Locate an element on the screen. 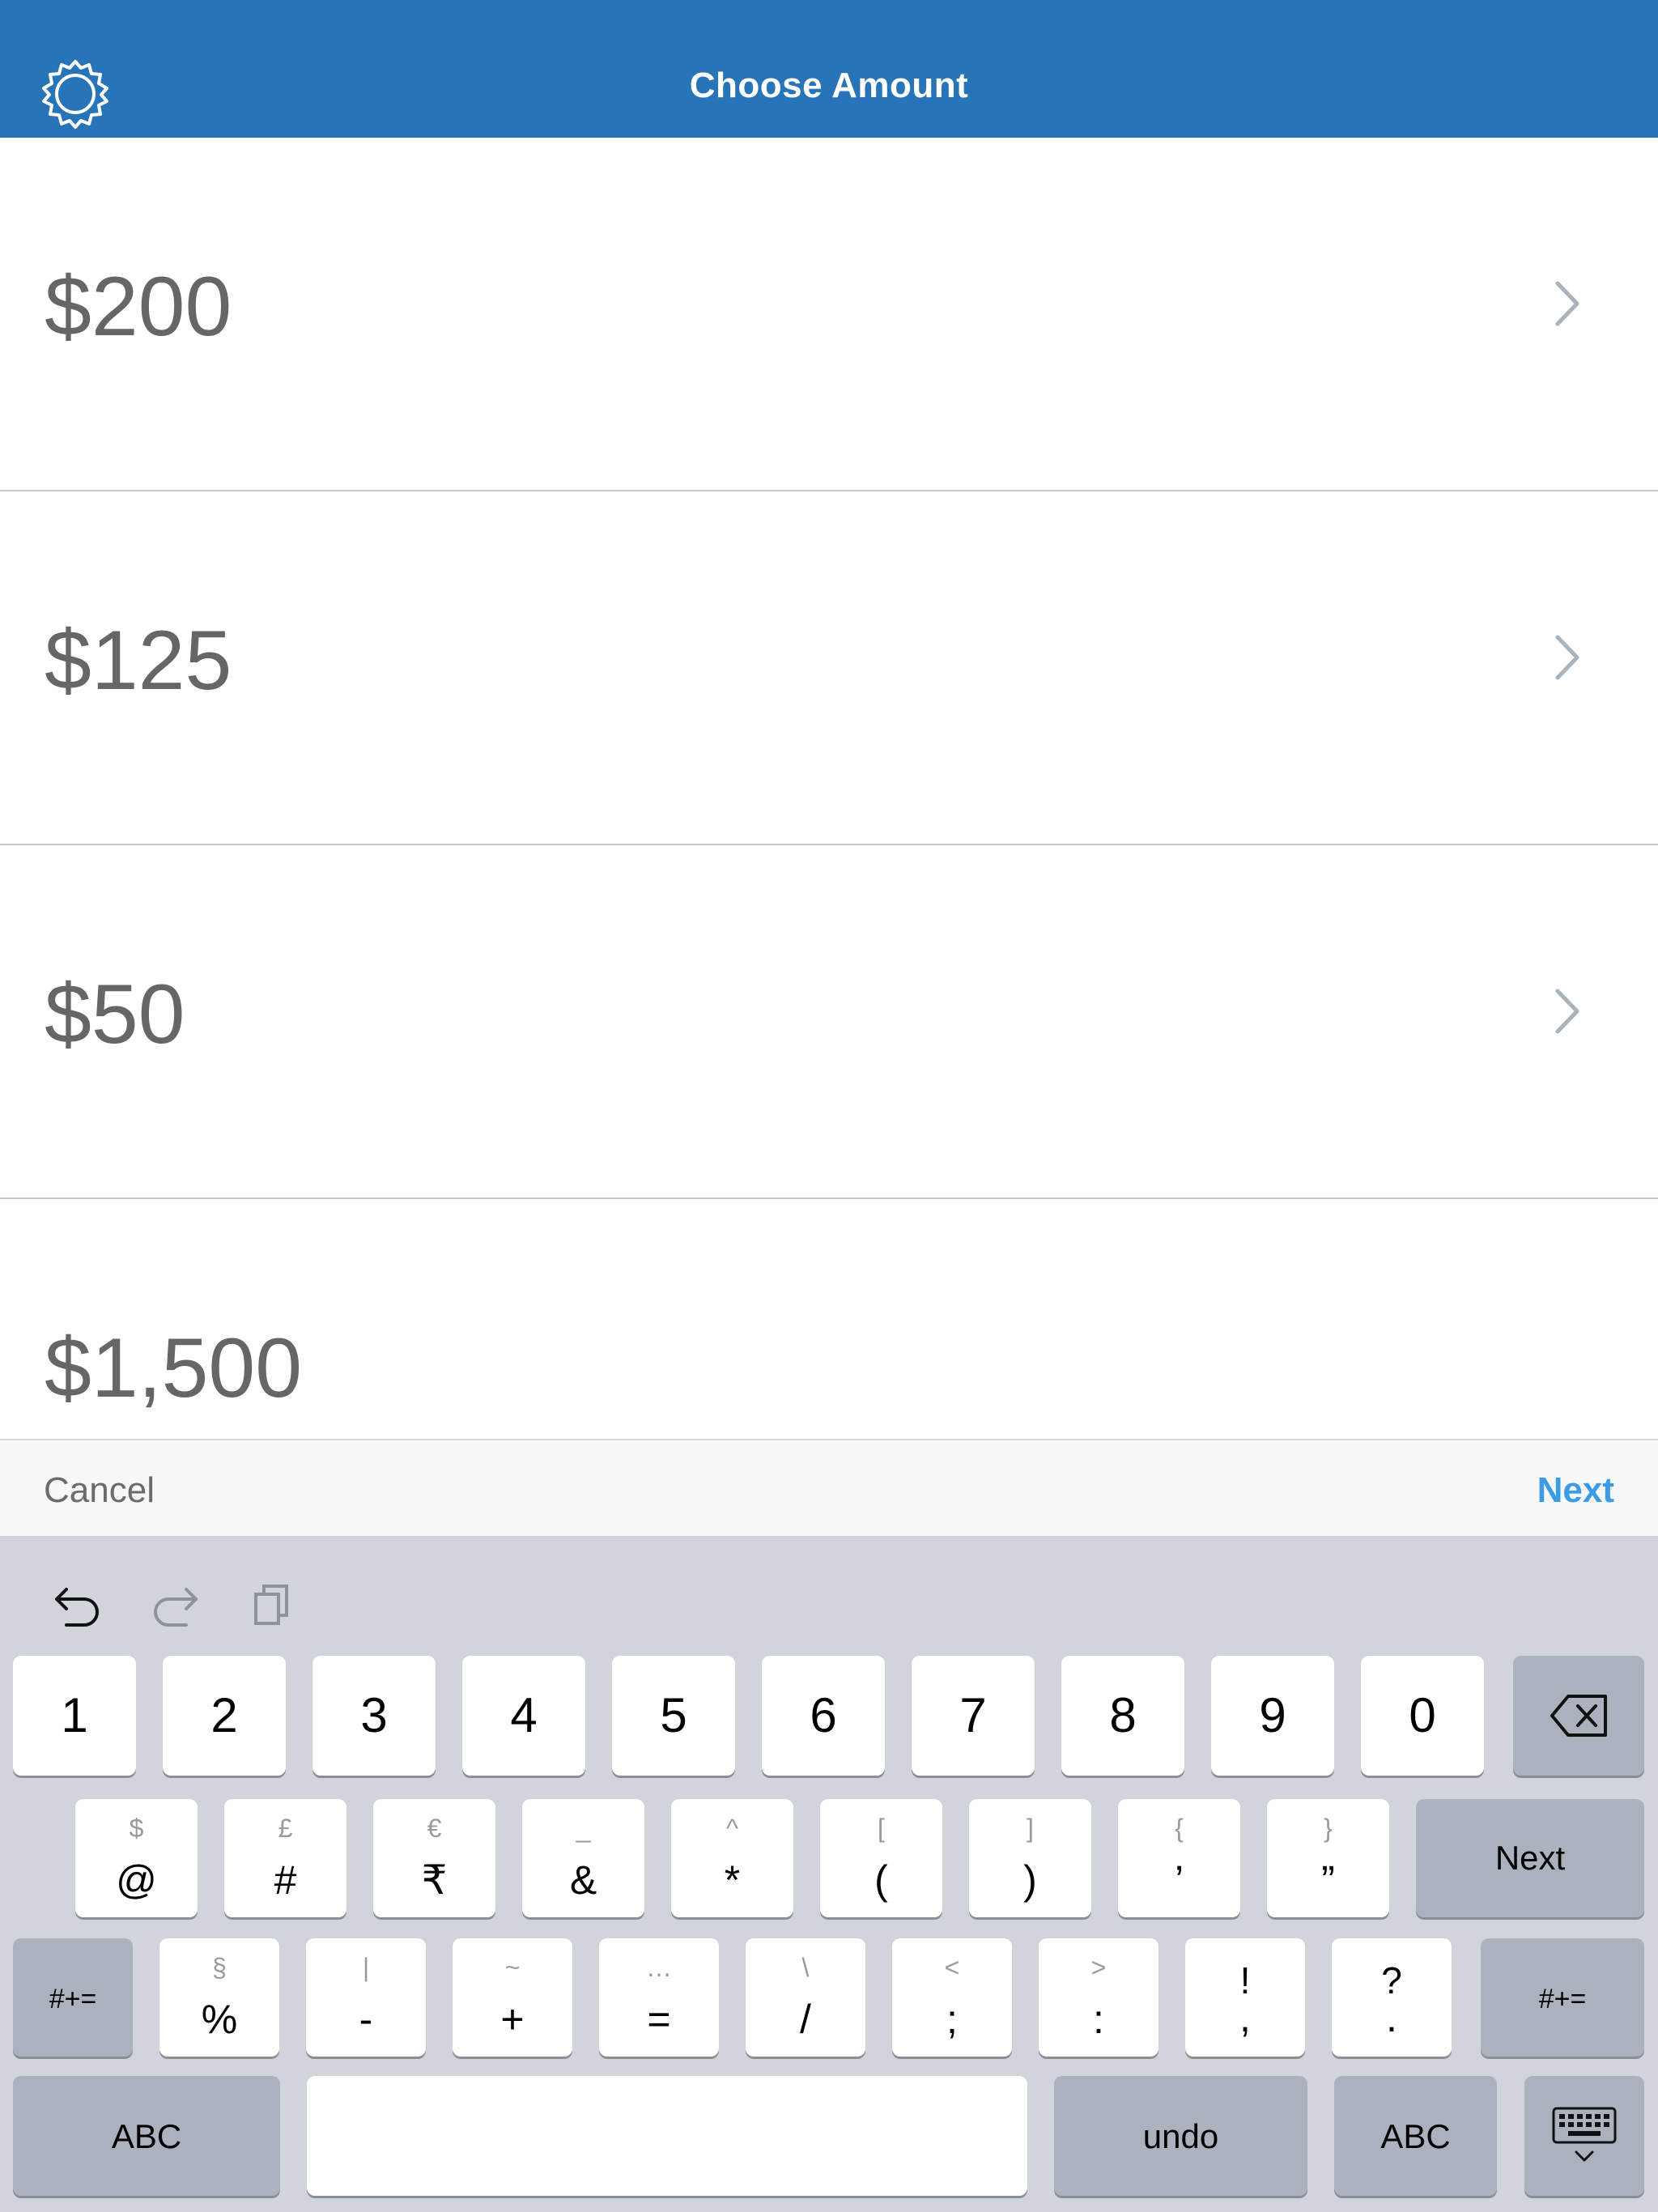  keyboard-dismiss-icon is located at coordinates (1584, 2134).